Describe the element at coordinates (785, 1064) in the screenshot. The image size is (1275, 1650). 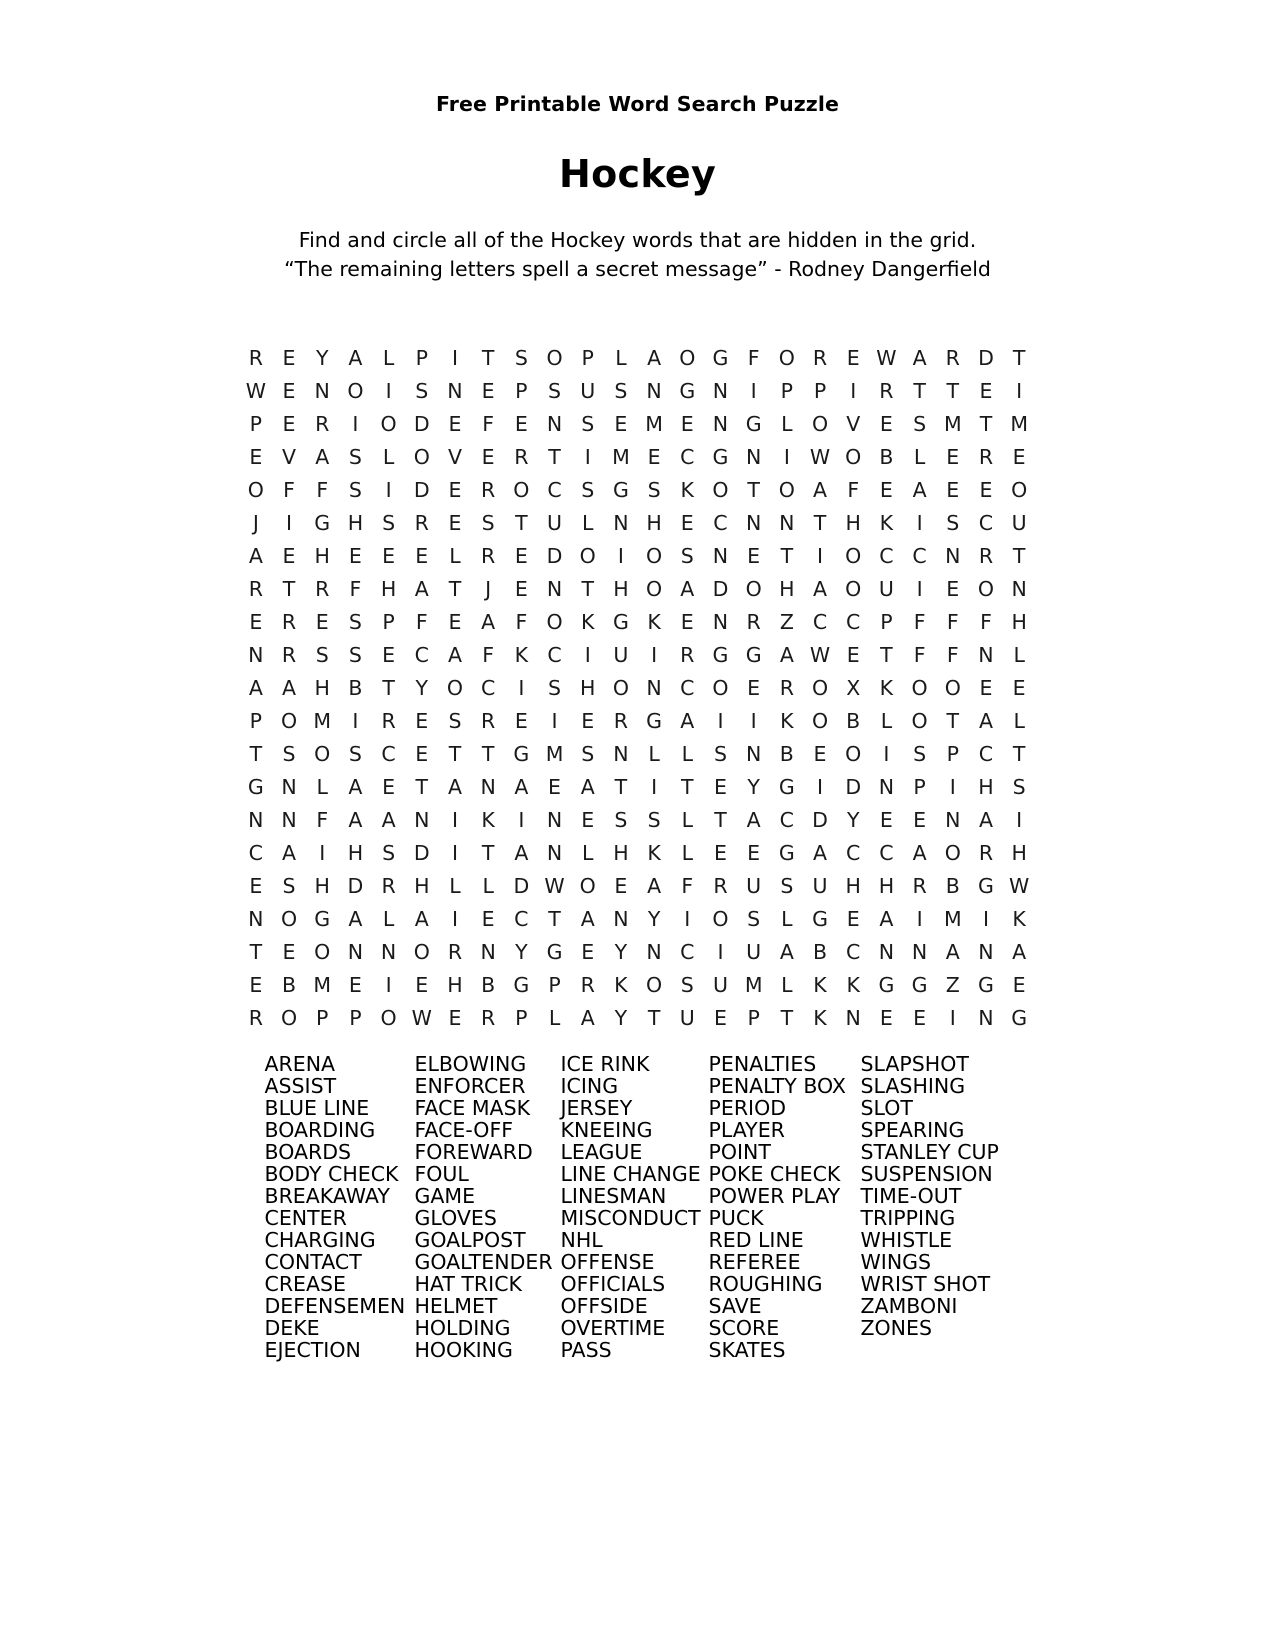
I see `word-list-item: PENALTIES` at that location.